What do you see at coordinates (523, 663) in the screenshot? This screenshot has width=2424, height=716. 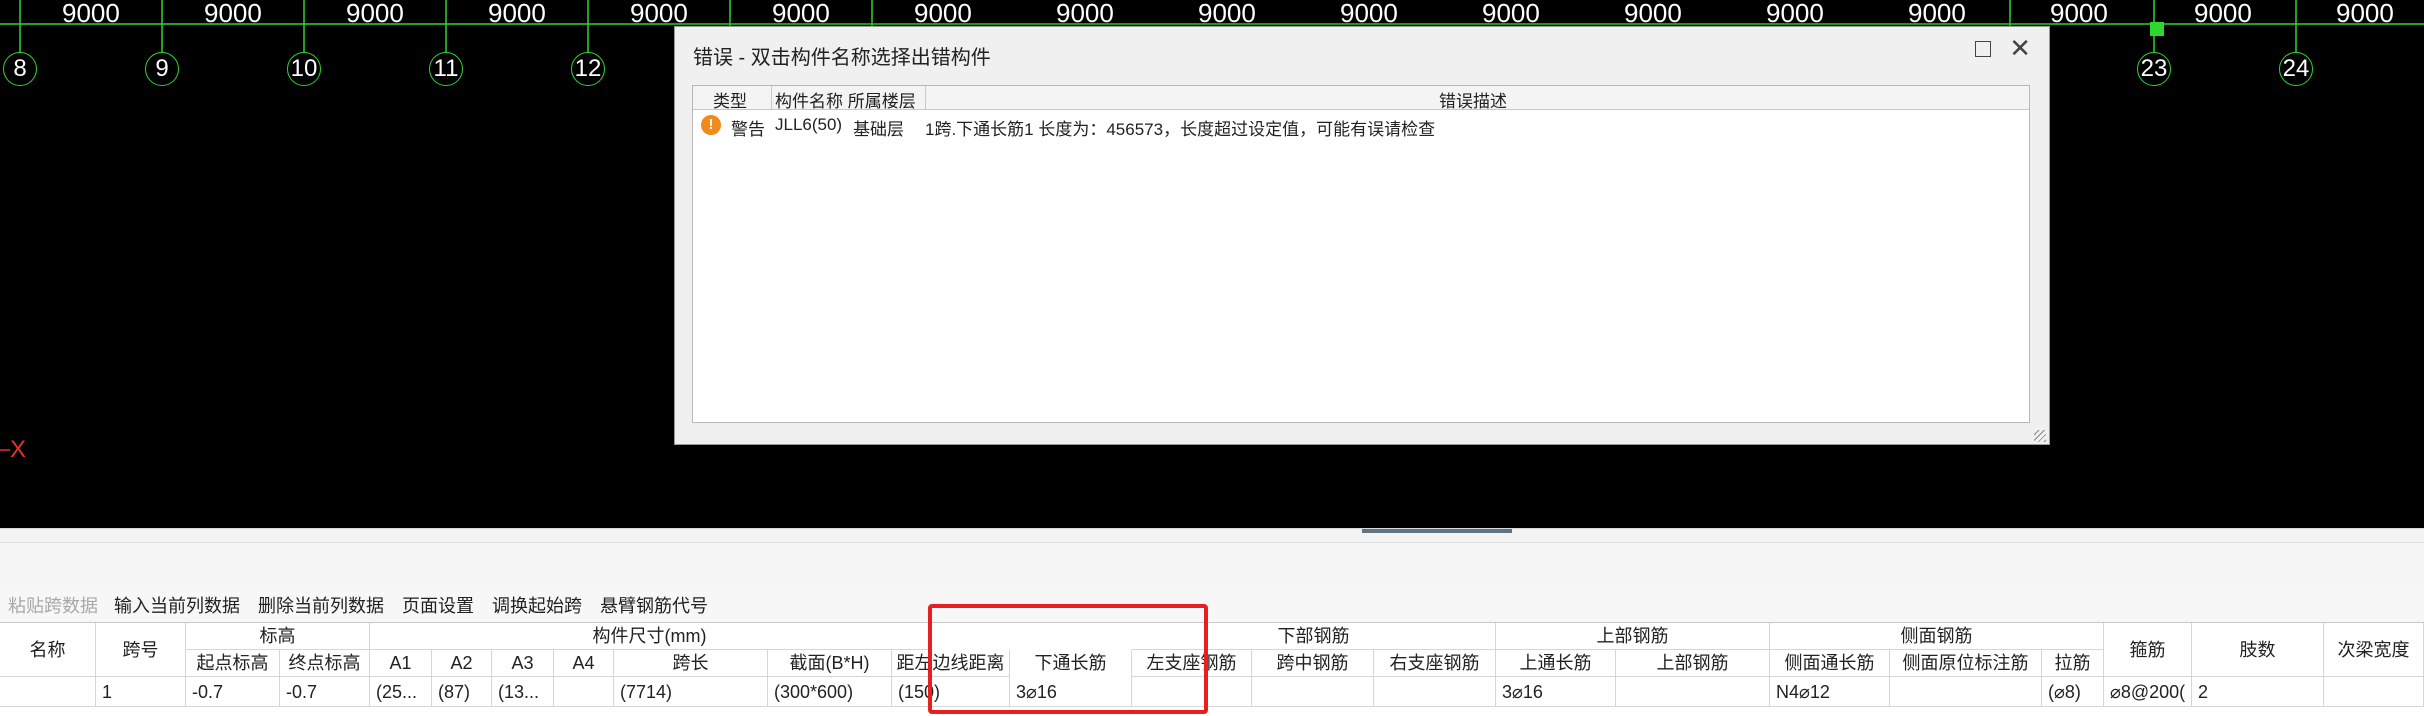 I see `header-a3: A3` at bounding box center [523, 663].